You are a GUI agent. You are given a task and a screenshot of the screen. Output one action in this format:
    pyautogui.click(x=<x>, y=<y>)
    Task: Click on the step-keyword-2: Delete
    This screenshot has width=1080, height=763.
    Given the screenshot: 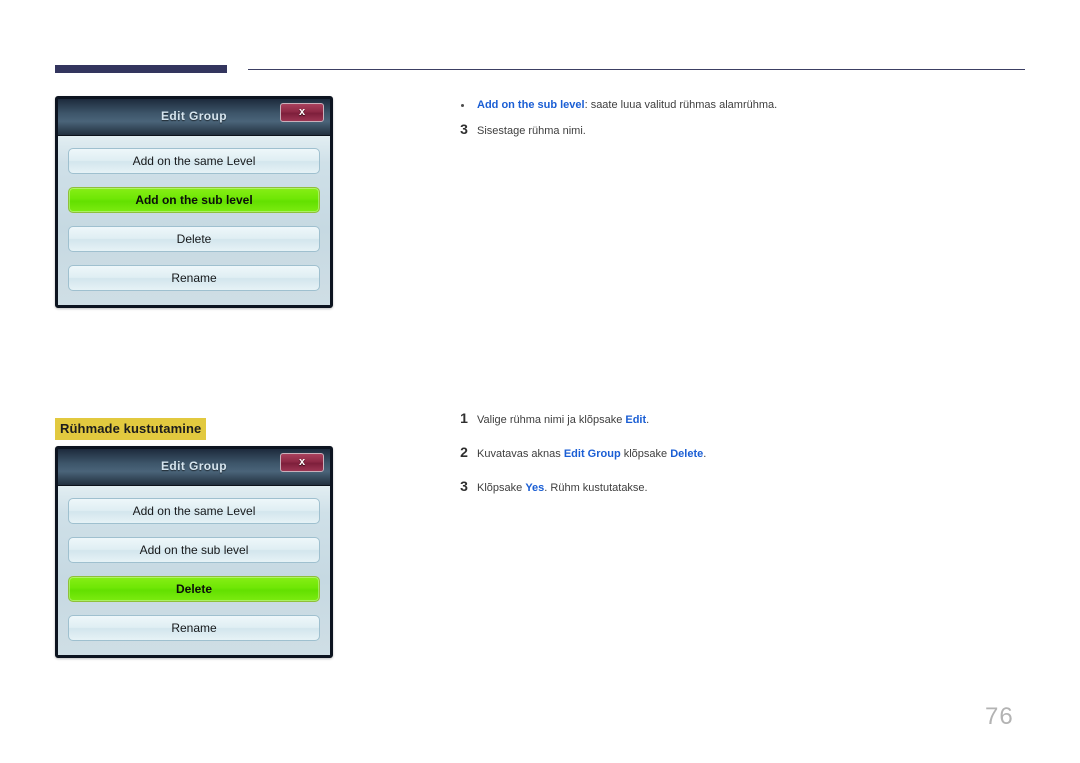 What is the action you would take?
    pyautogui.click(x=687, y=454)
    